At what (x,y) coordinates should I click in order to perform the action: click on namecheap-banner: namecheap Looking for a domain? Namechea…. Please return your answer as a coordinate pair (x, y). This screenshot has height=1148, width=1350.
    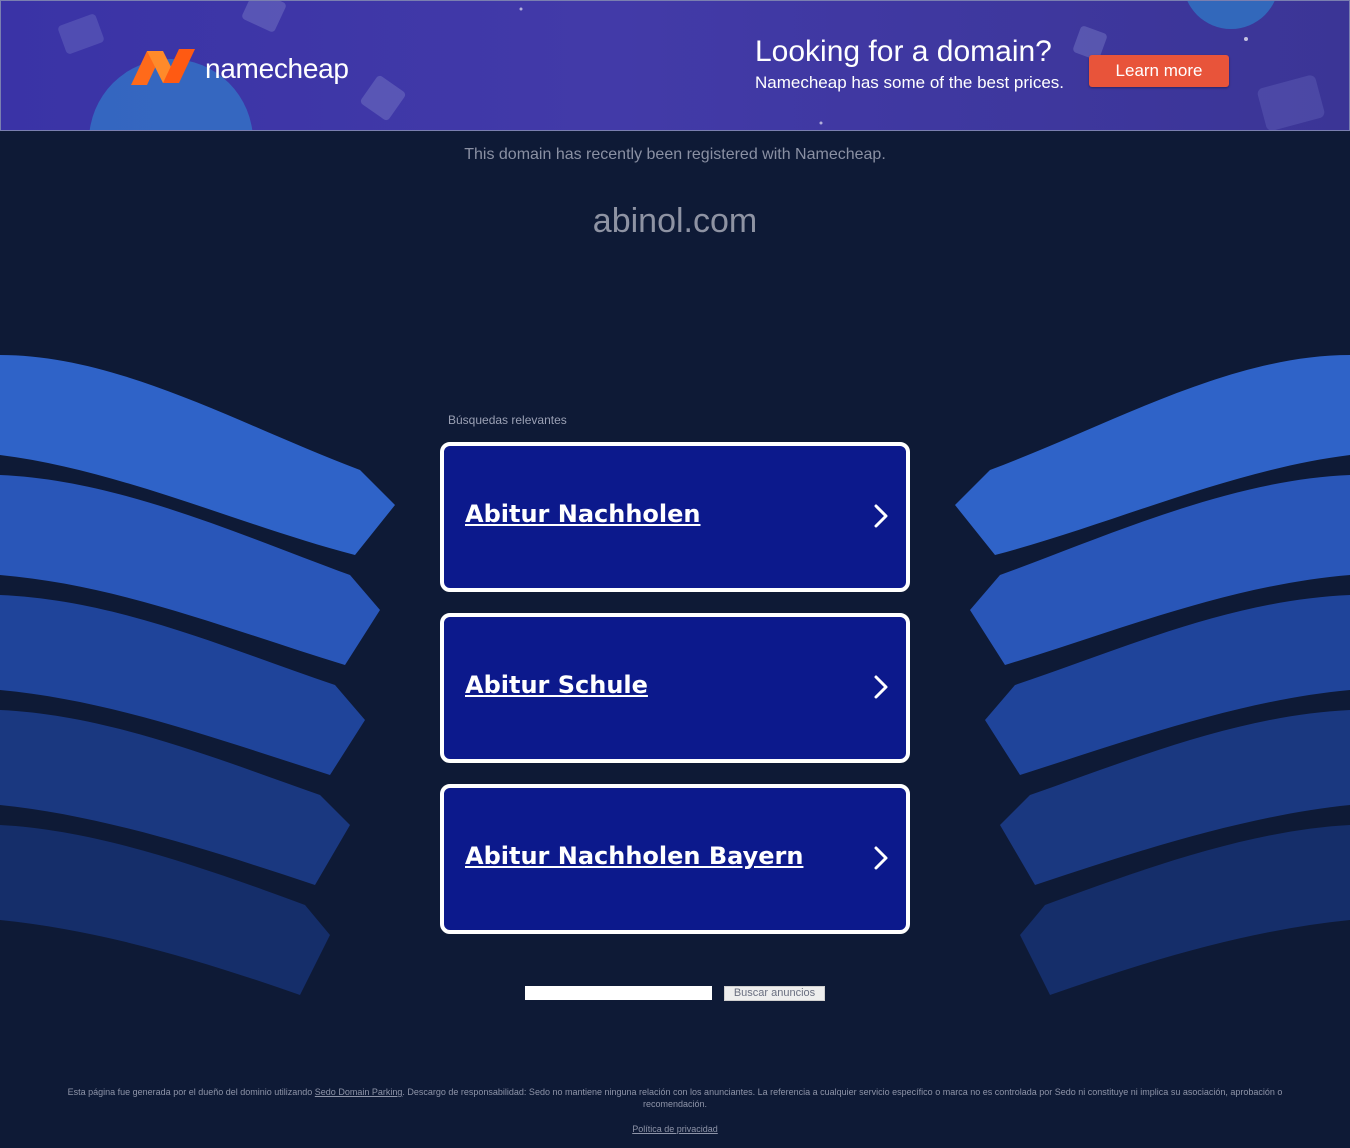
    Looking at the image, I should click on (675, 65).